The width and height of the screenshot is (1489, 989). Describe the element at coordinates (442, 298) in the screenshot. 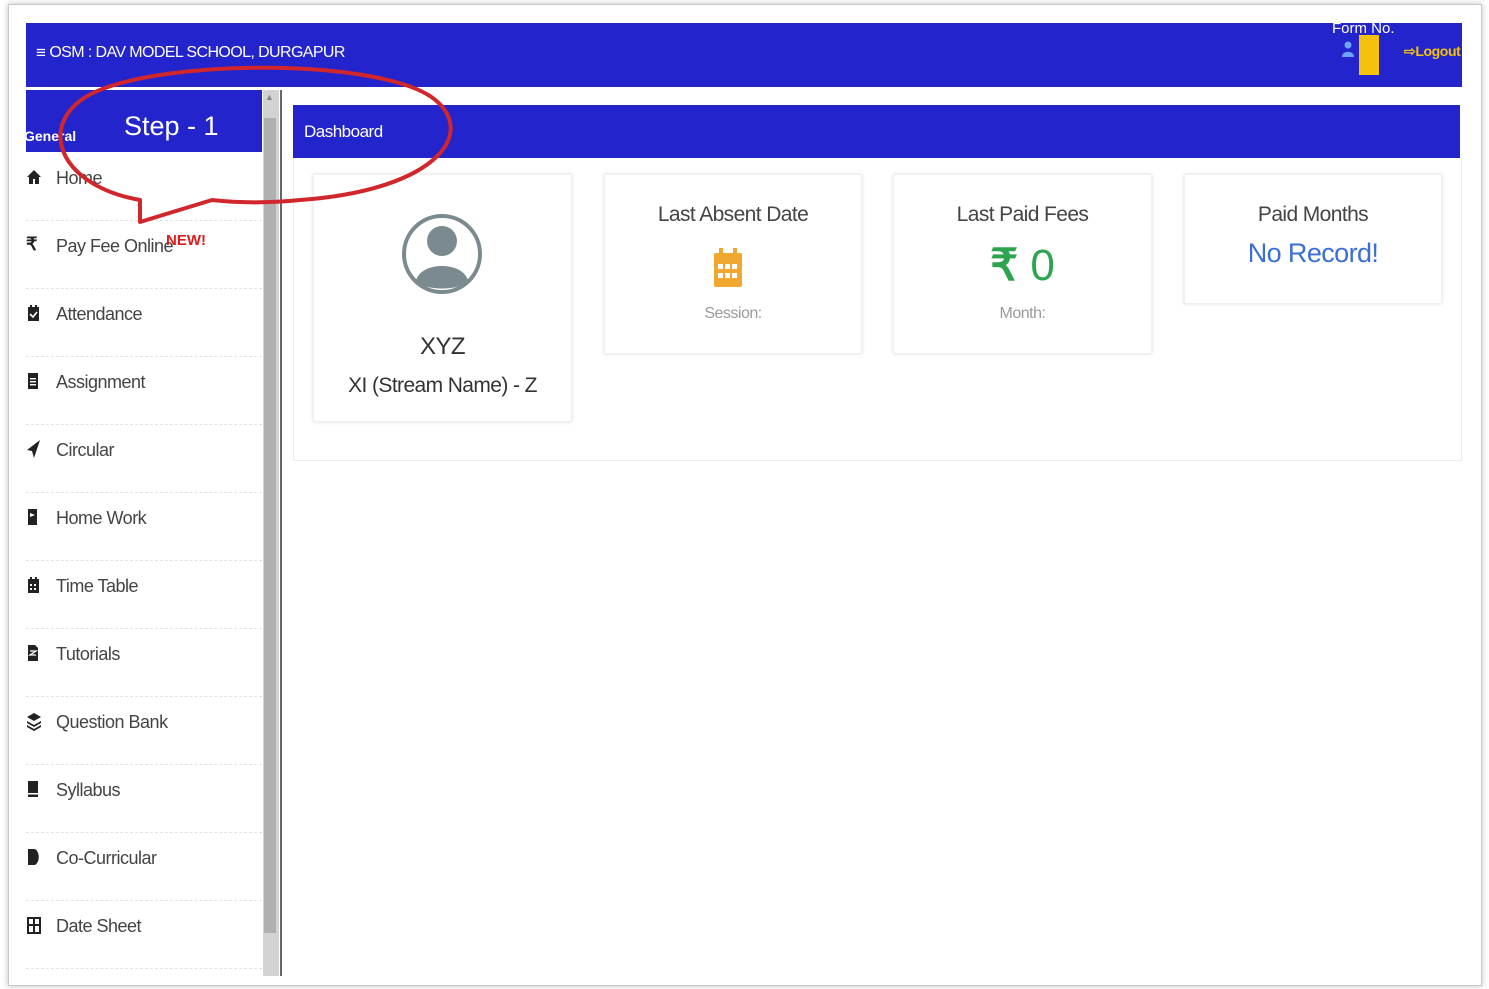

I see `profile-card: XYZ XI (Stream Name) - Z` at that location.